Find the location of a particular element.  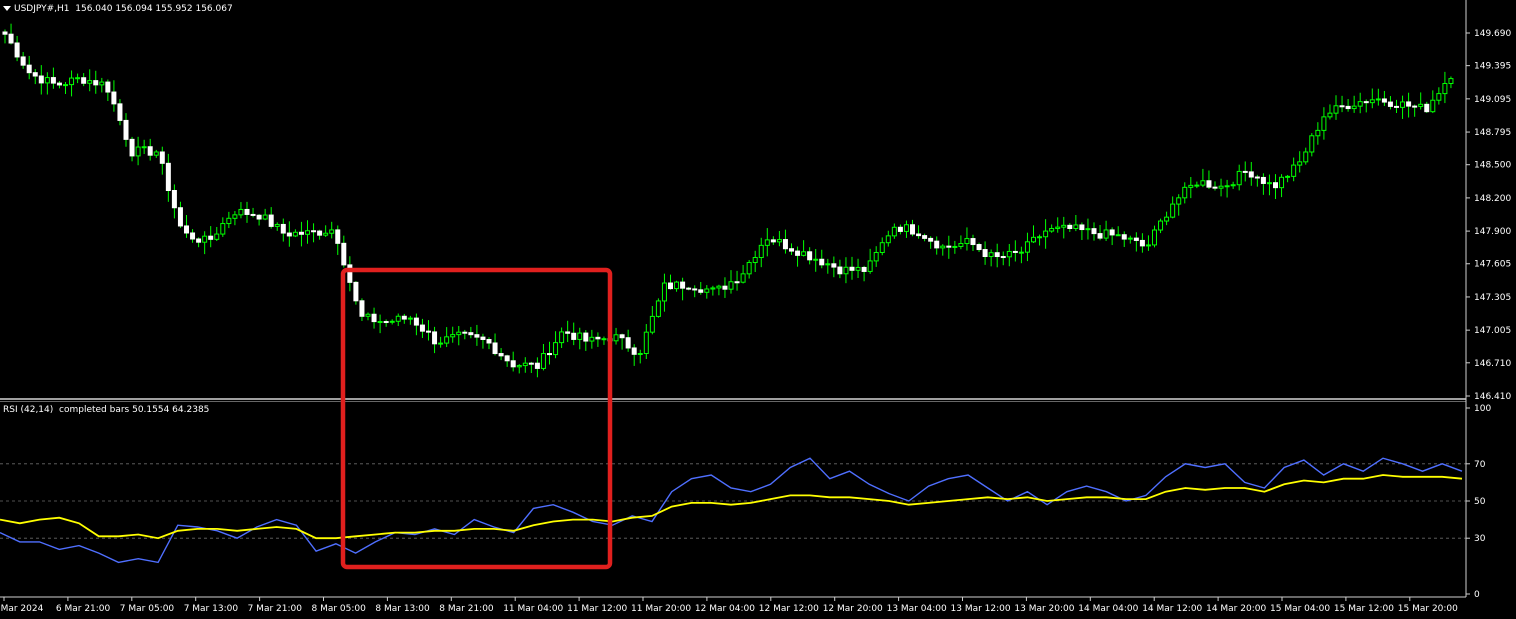

price-tick-label: 148.200 is located at coordinates (1492, 199).